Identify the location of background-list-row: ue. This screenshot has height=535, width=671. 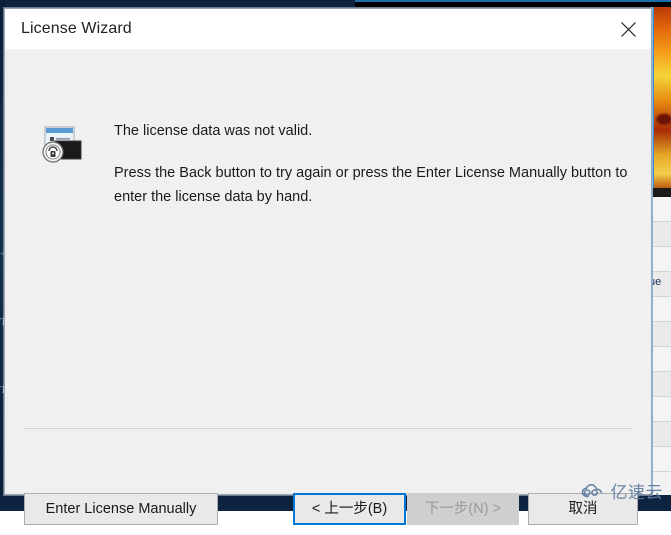
(660, 284).